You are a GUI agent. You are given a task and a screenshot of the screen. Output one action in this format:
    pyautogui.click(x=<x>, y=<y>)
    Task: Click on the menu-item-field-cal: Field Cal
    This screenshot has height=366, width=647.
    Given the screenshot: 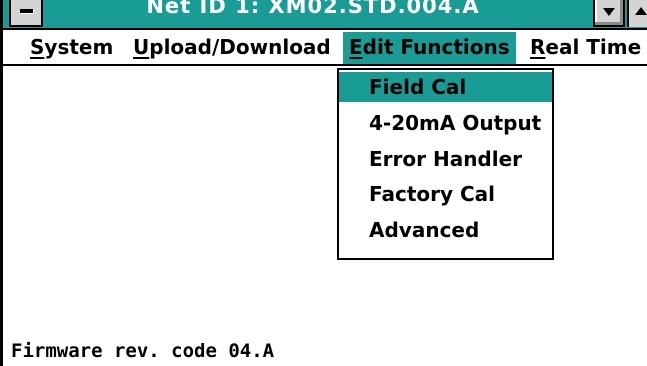 What is the action you would take?
    pyautogui.click(x=445, y=87)
    